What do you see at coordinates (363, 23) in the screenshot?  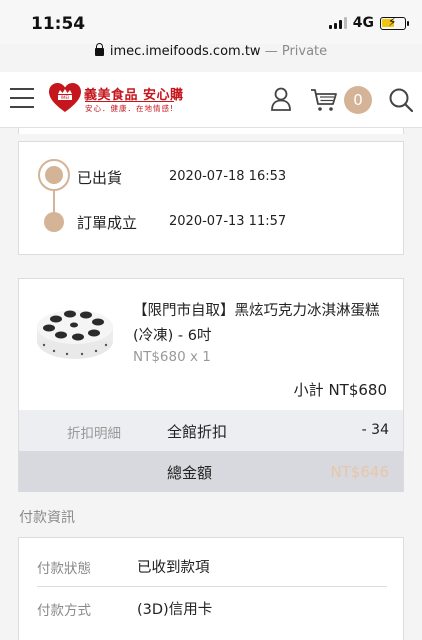 I see `network-type: 4G` at bounding box center [363, 23].